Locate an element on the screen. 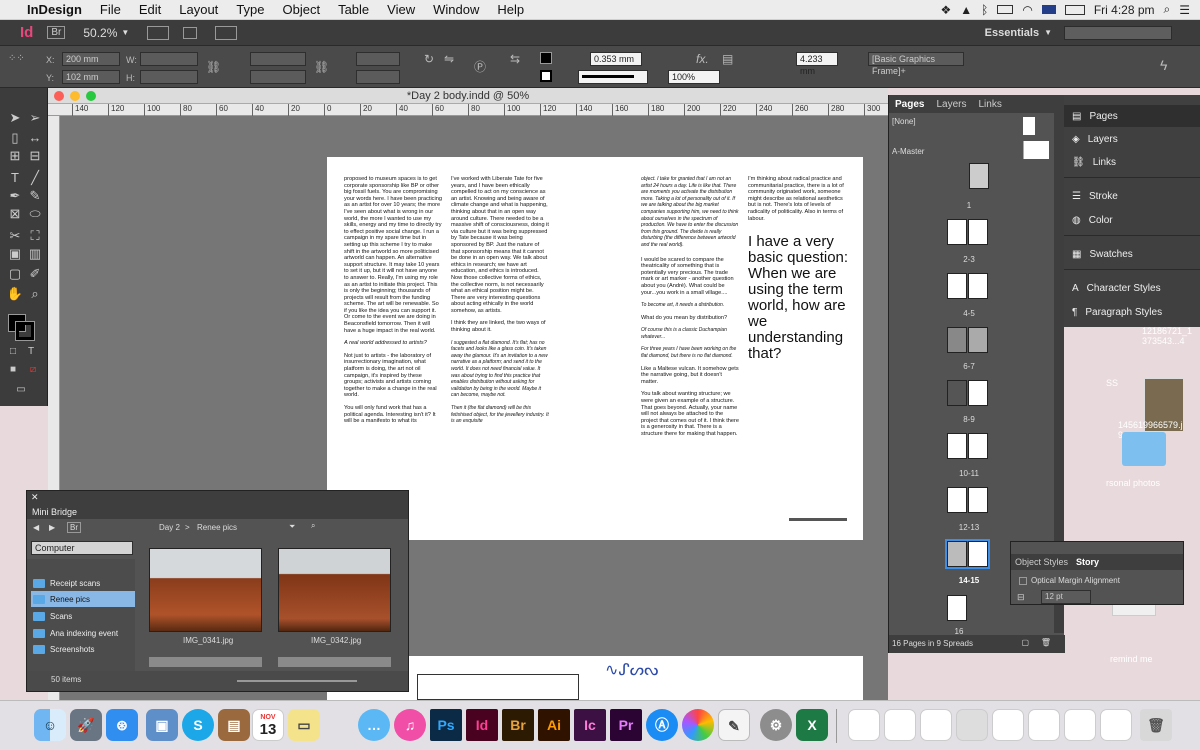  breadcrumb-item: Day 2 is located at coordinates (169, 527).